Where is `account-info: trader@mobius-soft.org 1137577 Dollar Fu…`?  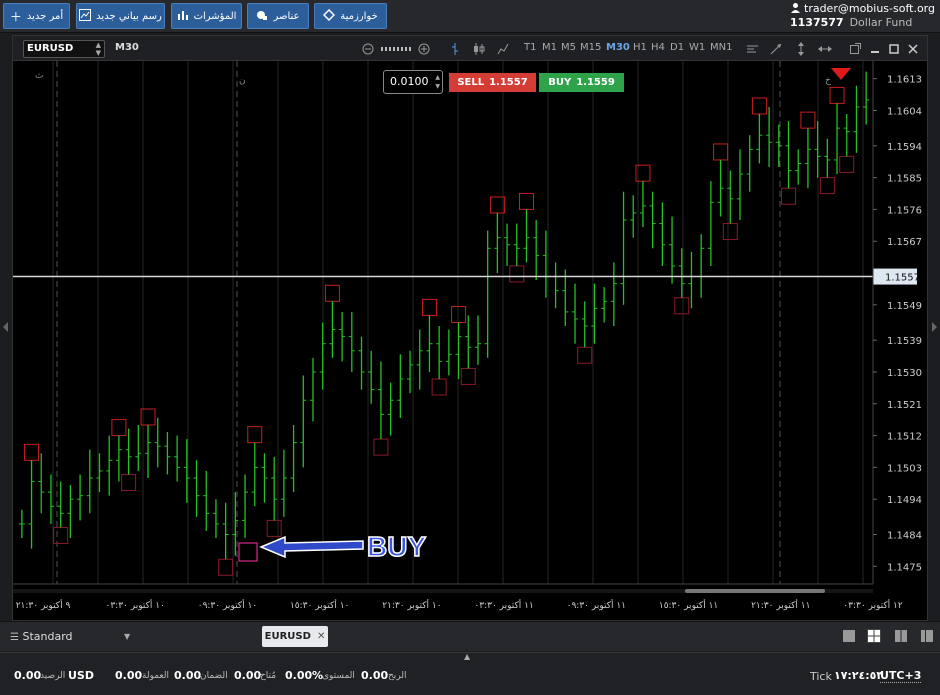
account-info: trader@mobius-soft.org 1137577 Dollar Fu… is located at coordinates (863, 16).